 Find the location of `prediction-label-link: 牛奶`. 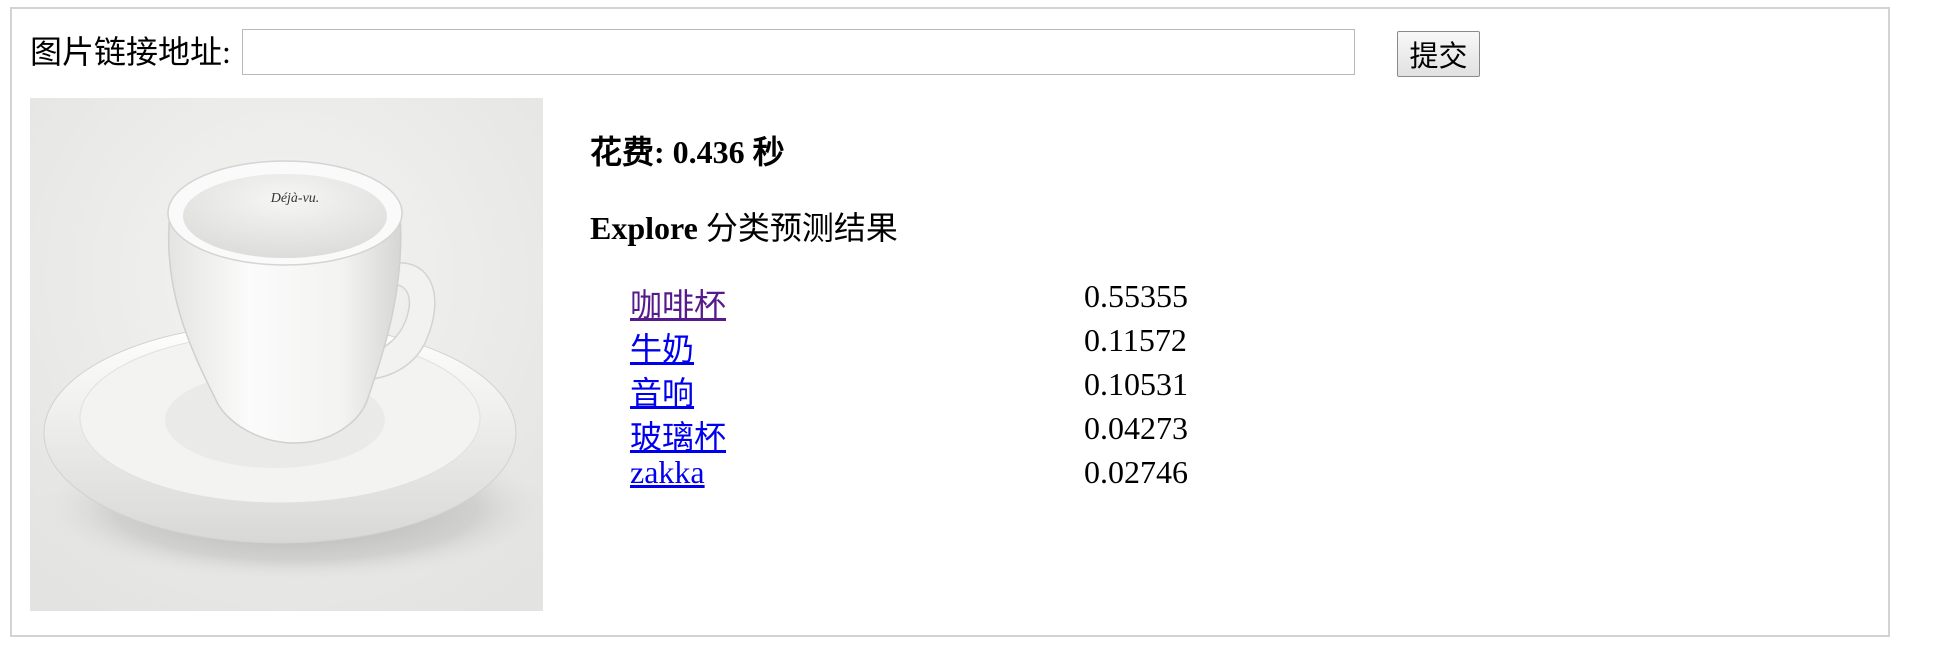

prediction-label-link: 牛奶 is located at coordinates (662, 349).